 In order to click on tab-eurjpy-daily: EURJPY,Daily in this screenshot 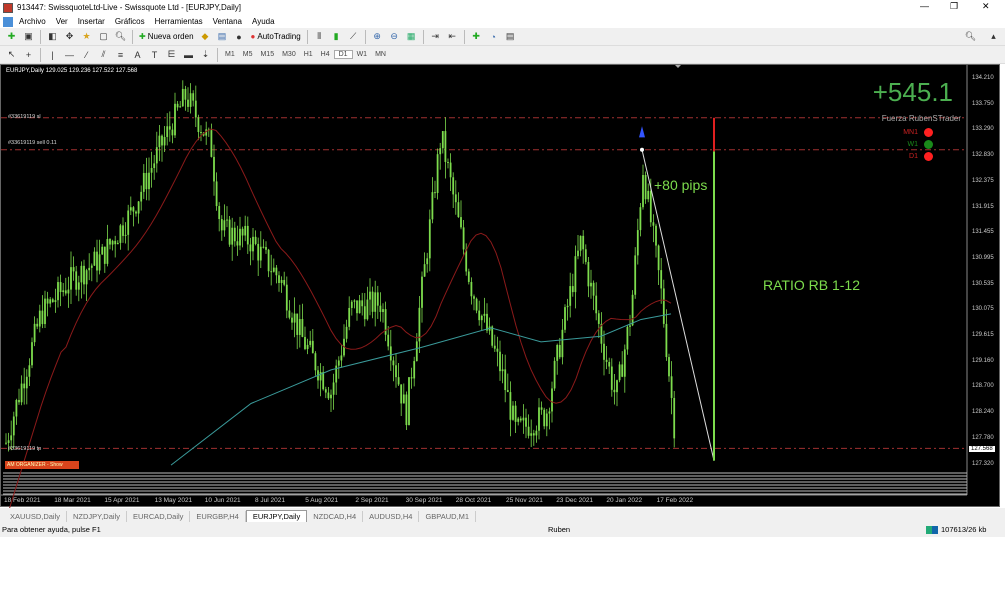, I will do `click(276, 516)`.